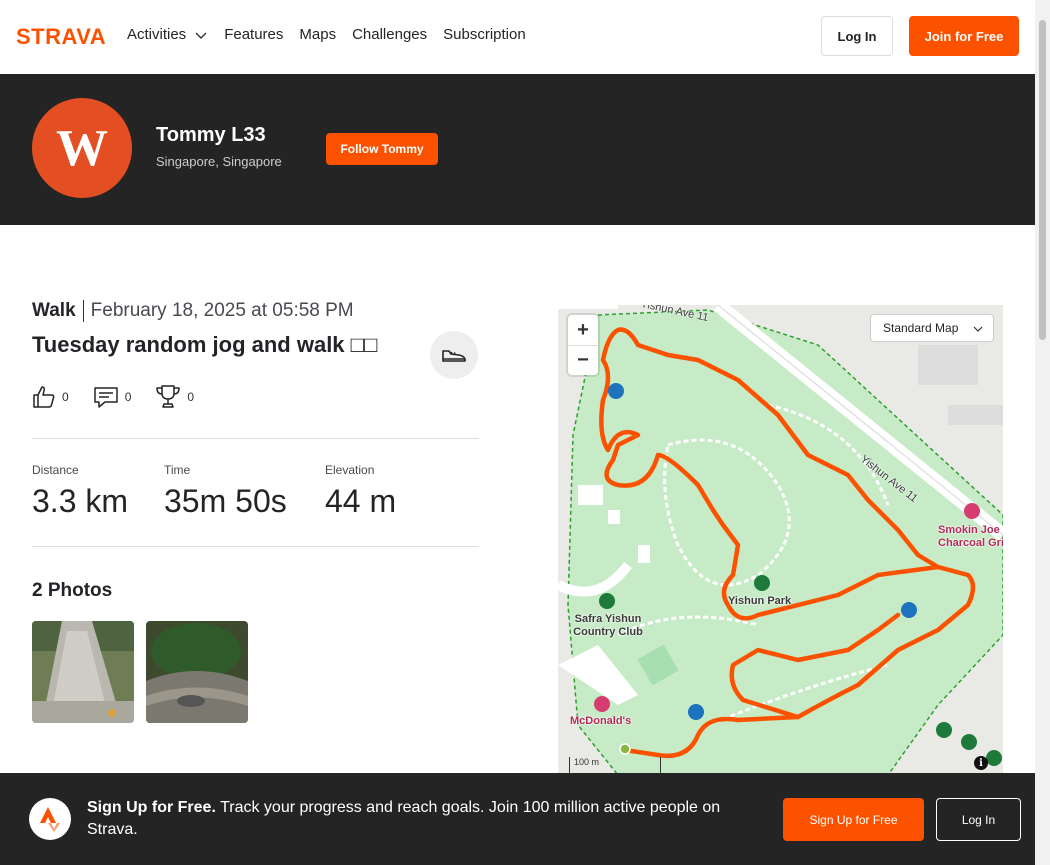 The width and height of the screenshot is (1050, 865). I want to click on zoom-out-button: −, so click(583, 360).